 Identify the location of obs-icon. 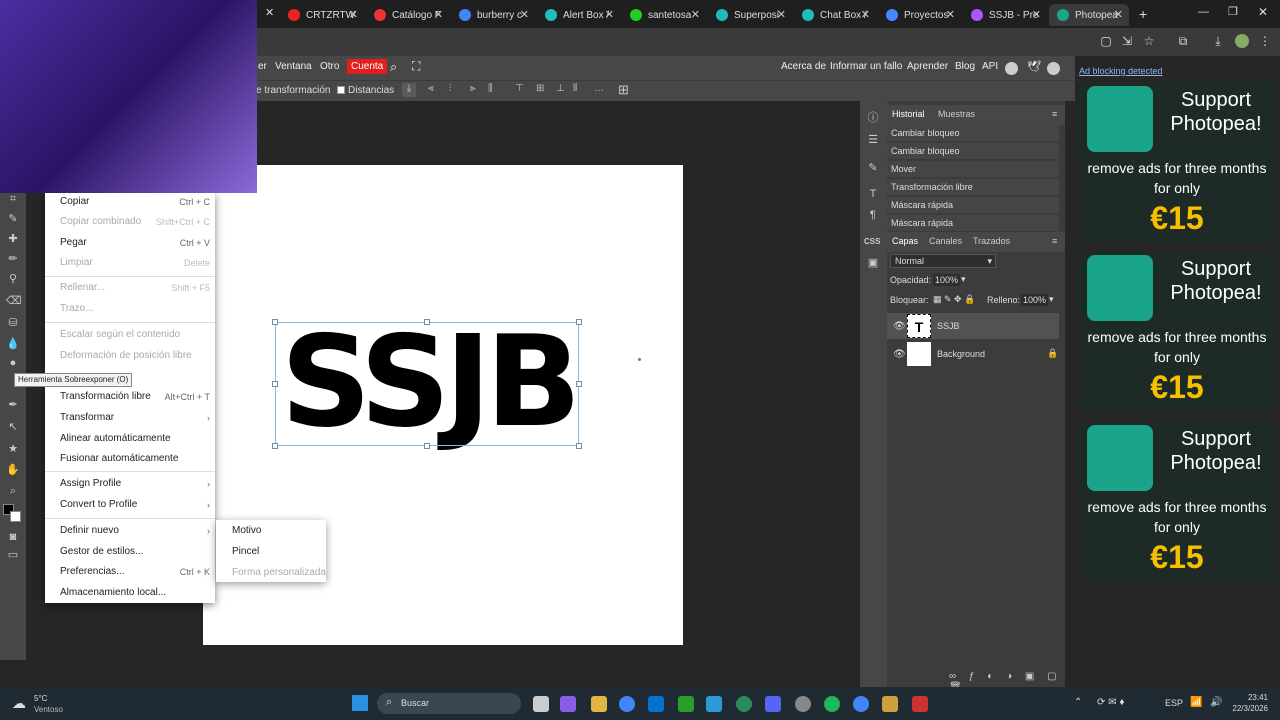
(803, 704).